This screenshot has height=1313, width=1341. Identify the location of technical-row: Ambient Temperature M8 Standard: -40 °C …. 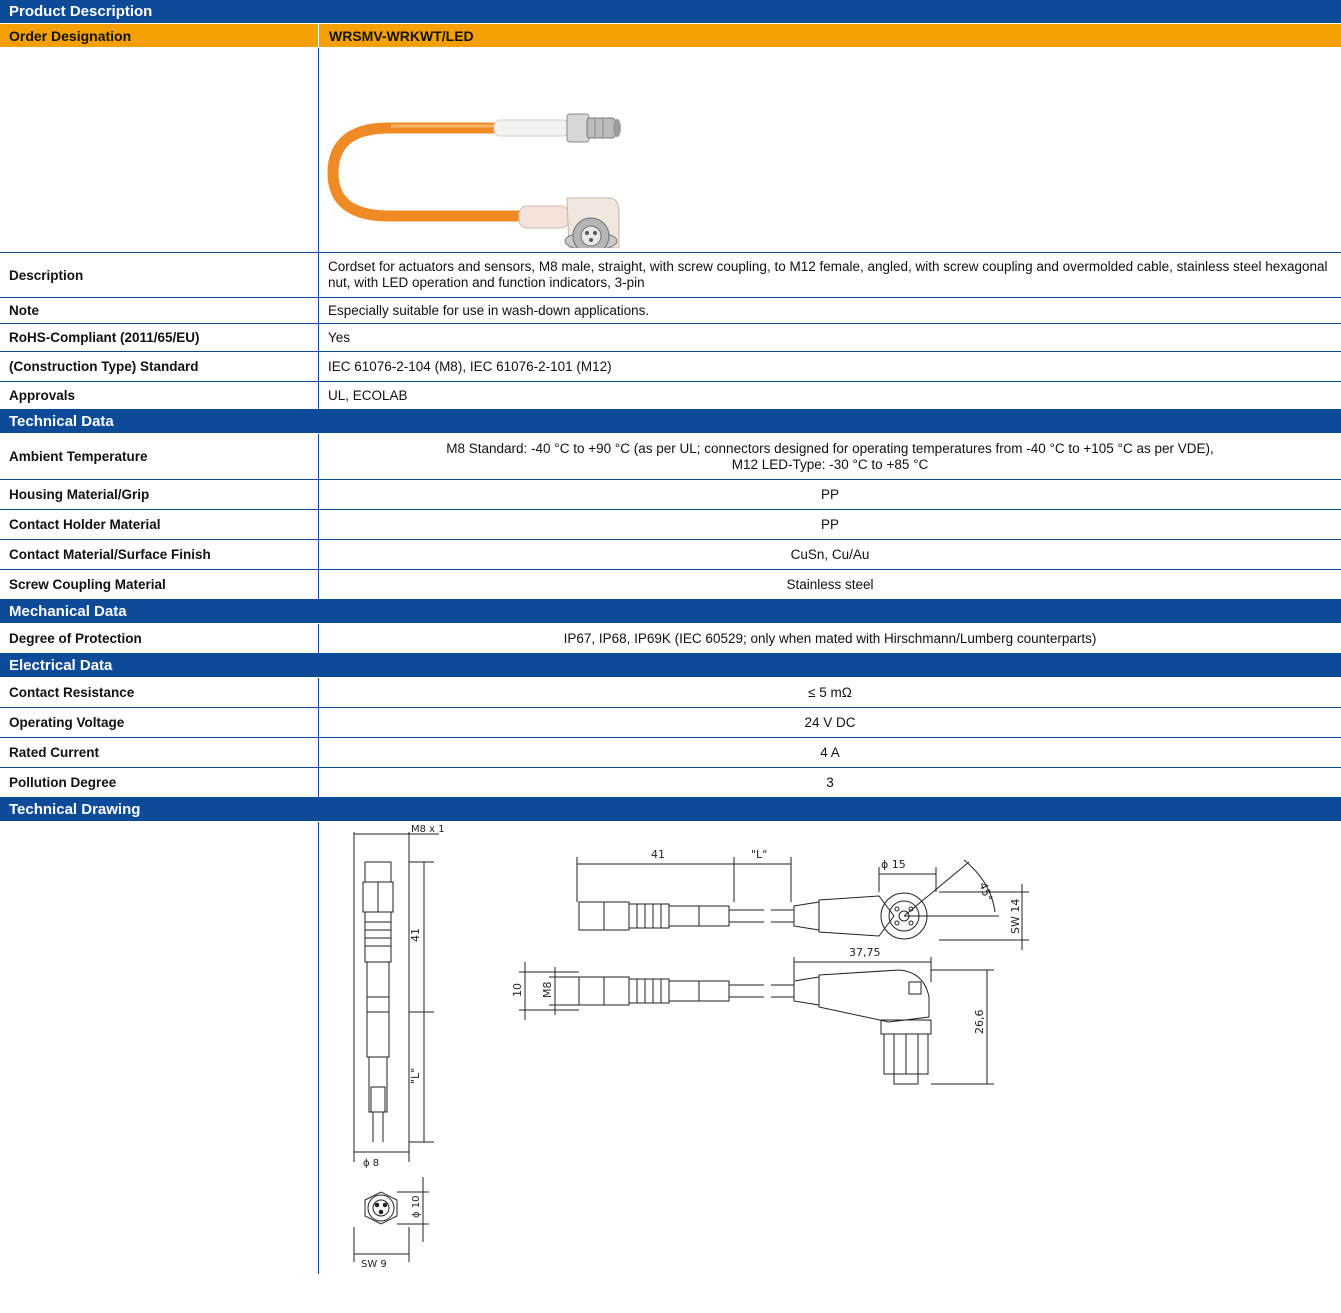
(670, 457).